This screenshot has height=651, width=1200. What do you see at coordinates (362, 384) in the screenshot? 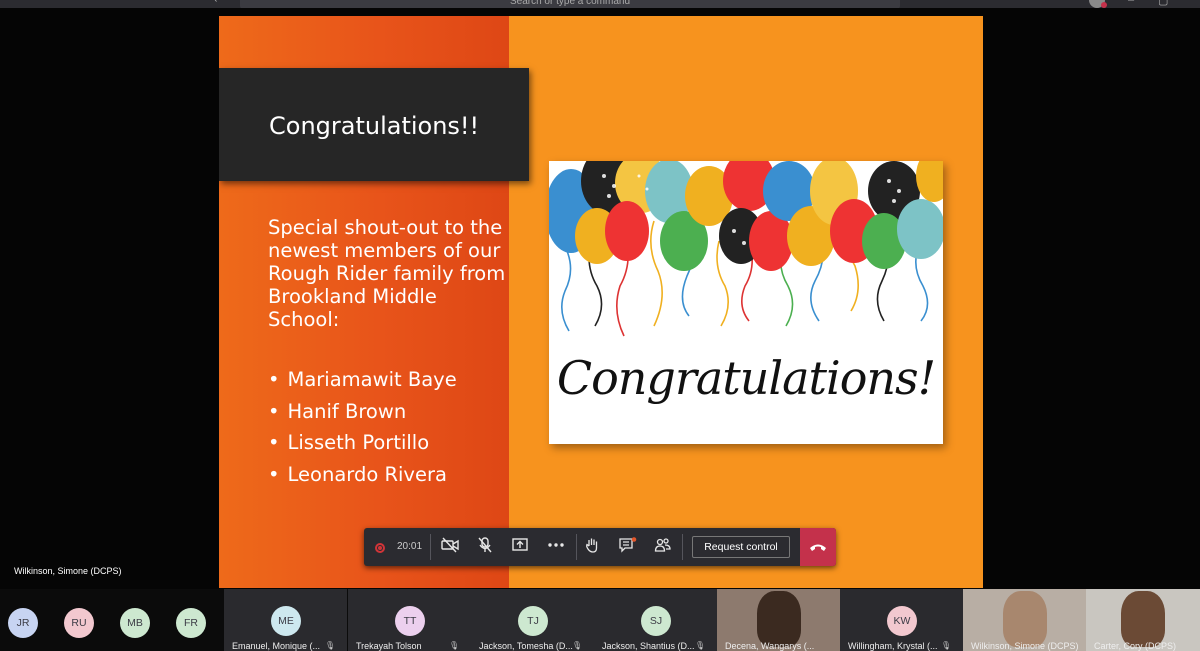
I see `list-item: Mariamawit Baye` at bounding box center [362, 384].